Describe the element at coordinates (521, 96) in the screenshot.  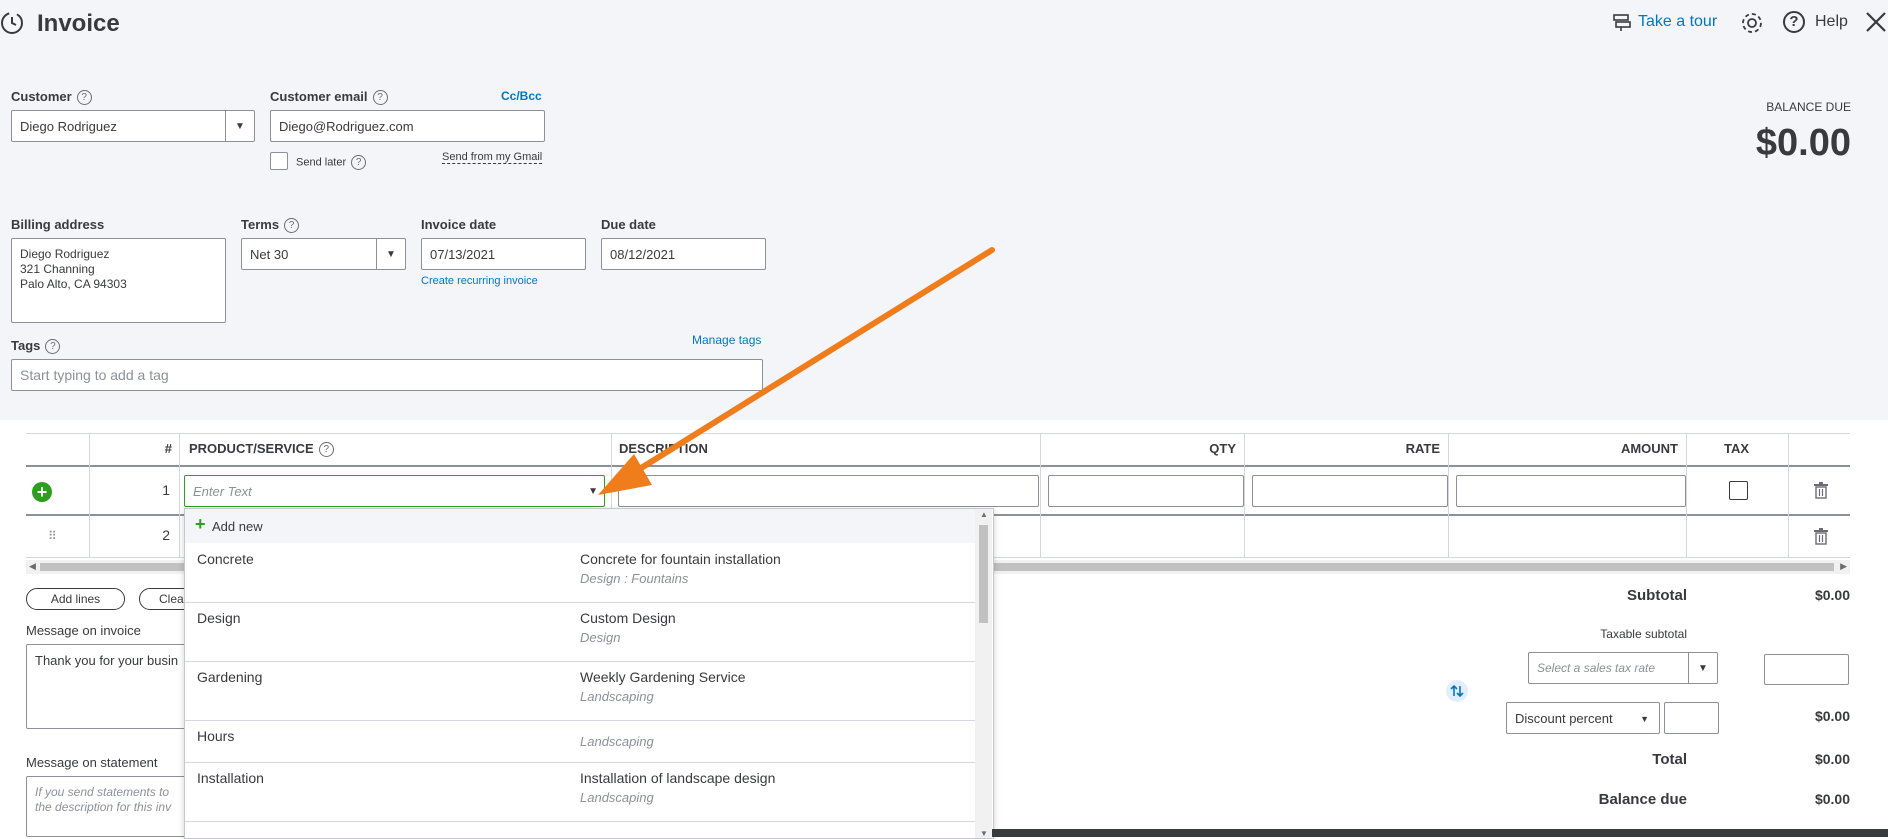
I see `cc-bcc-link: Cc/Bcc` at that location.